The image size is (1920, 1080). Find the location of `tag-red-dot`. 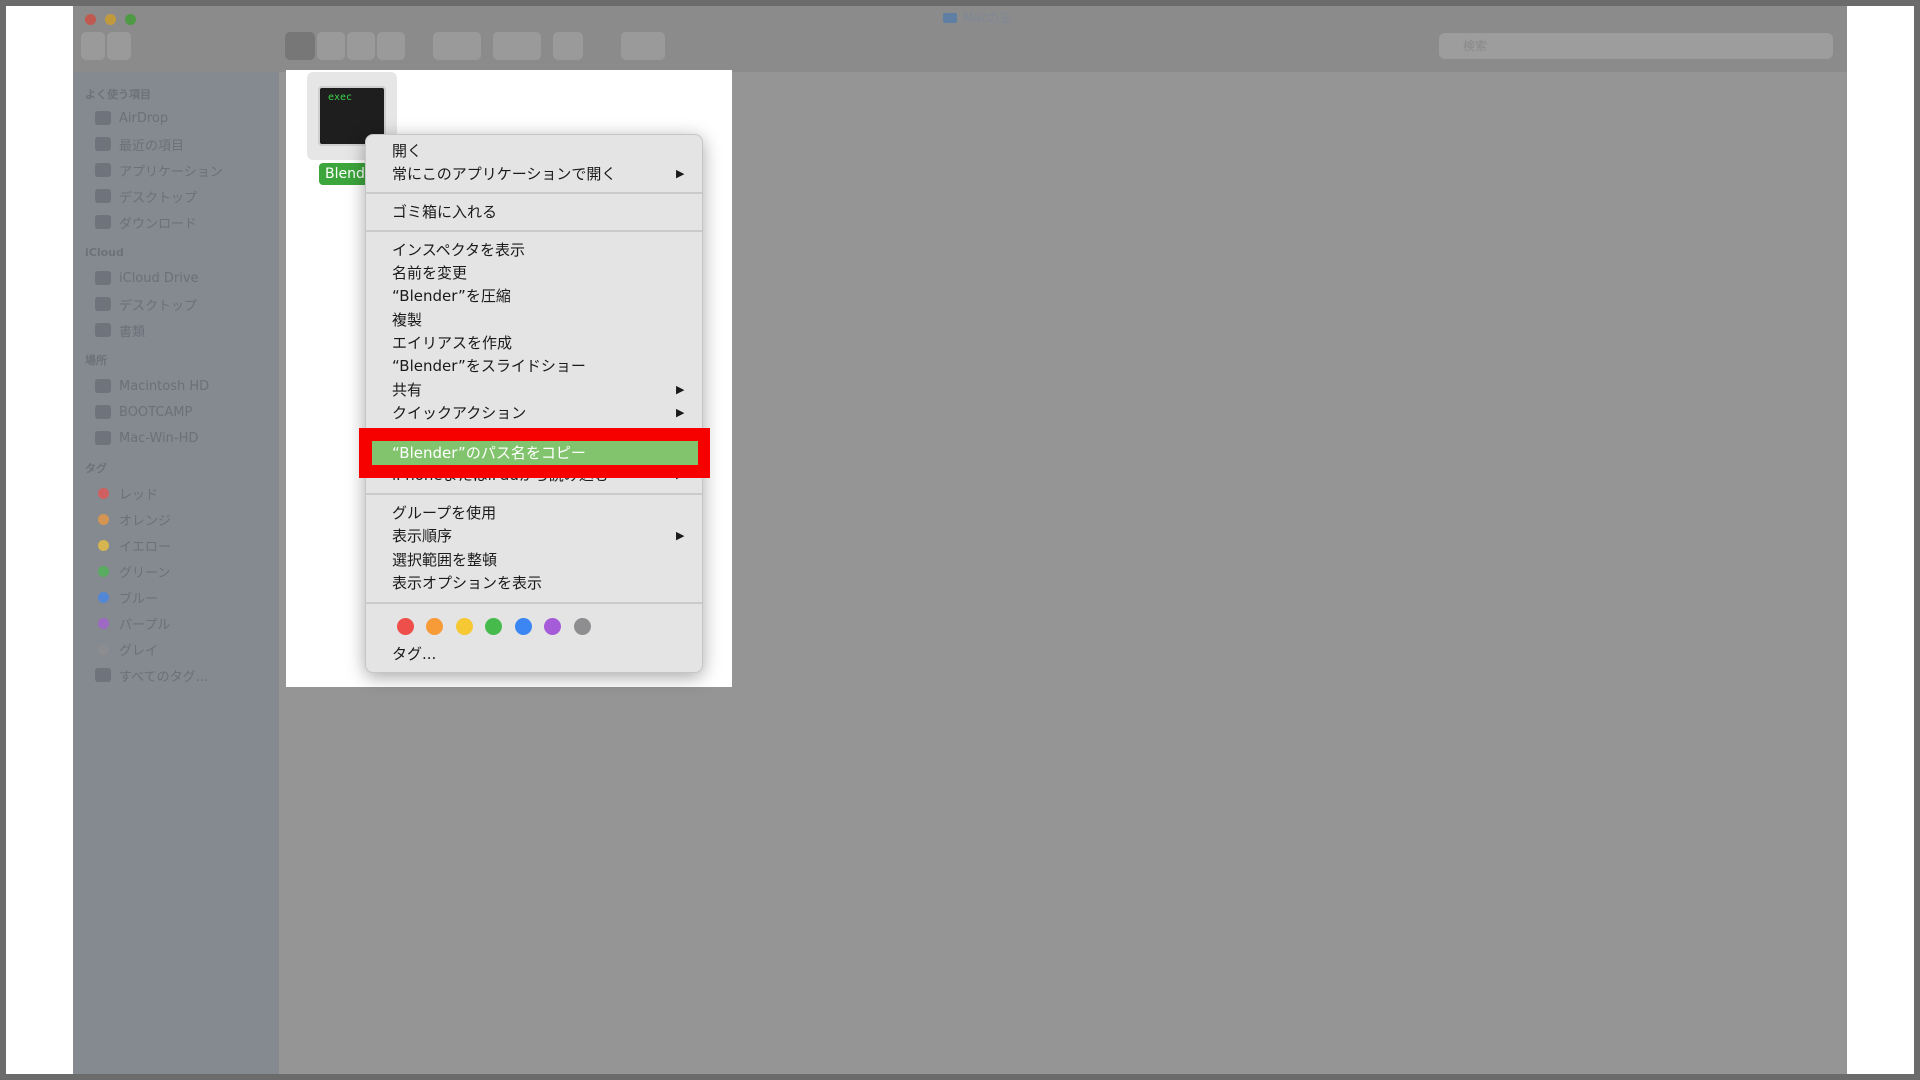

tag-red-dot is located at coordinates (405, 626).